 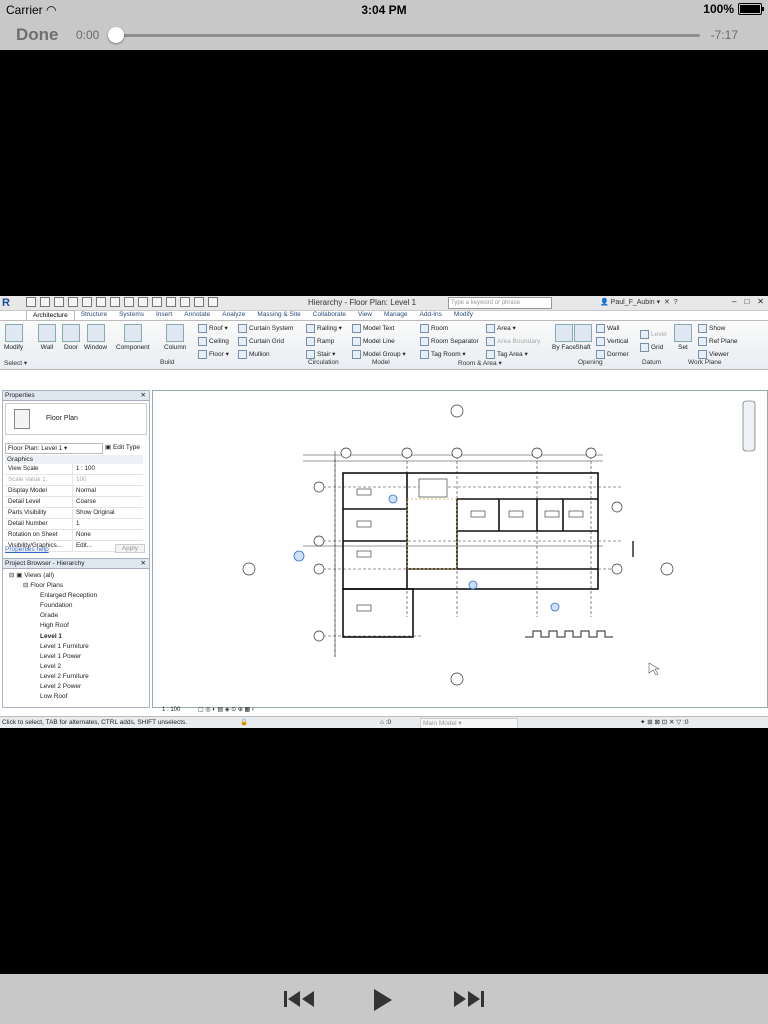 What do you see at coordinates (320, 354) in the screenshot?
I see `stair-button: Stair ▾` at bounding box center [320, 354].